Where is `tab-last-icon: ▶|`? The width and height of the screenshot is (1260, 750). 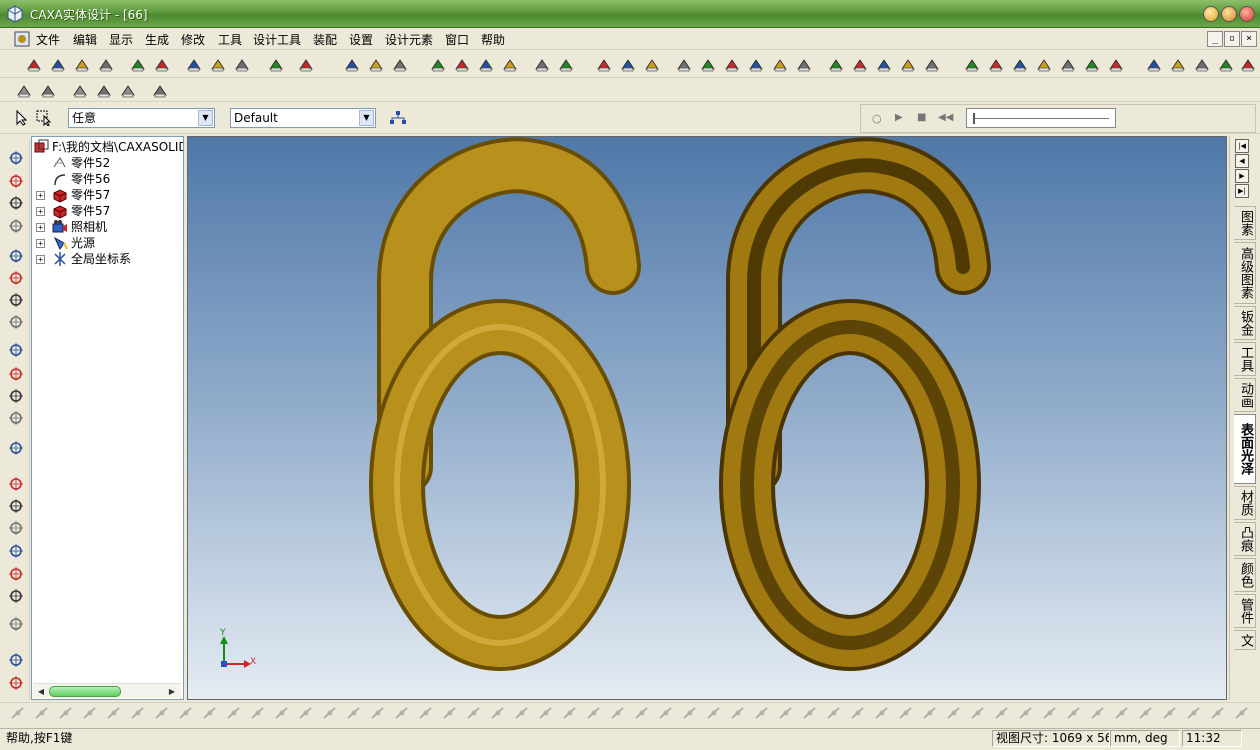 tab-last-icon: ▶| is located at coordinates (1242, 191).